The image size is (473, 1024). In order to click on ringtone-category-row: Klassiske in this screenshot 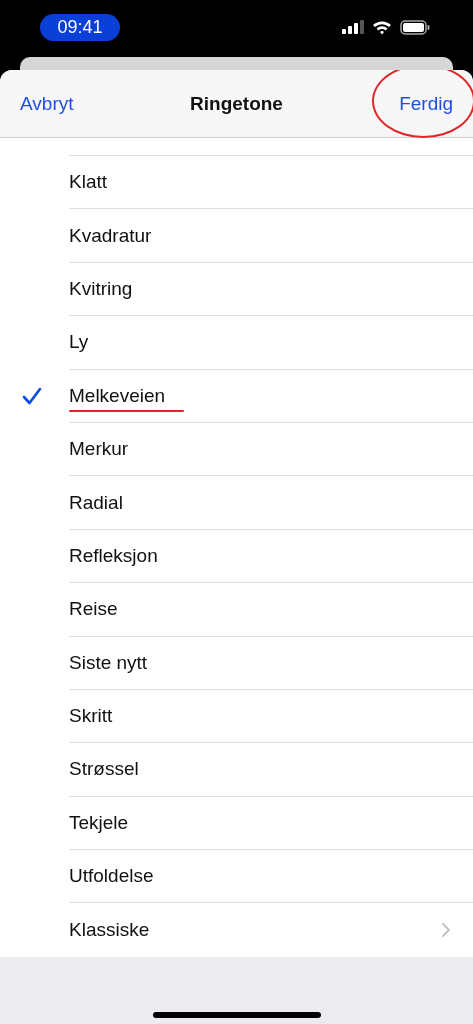, I will do `click(236, 930)`.